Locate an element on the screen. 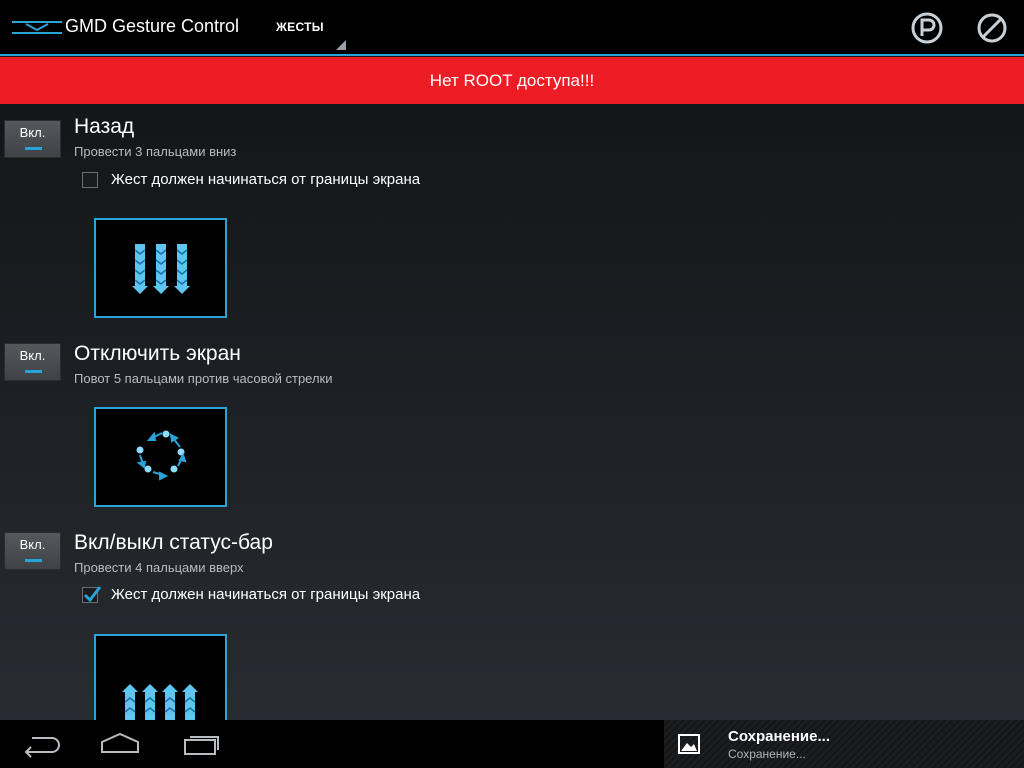  gesture-toggle-statusbar: Вкл. is located at coordinates (32, 551).